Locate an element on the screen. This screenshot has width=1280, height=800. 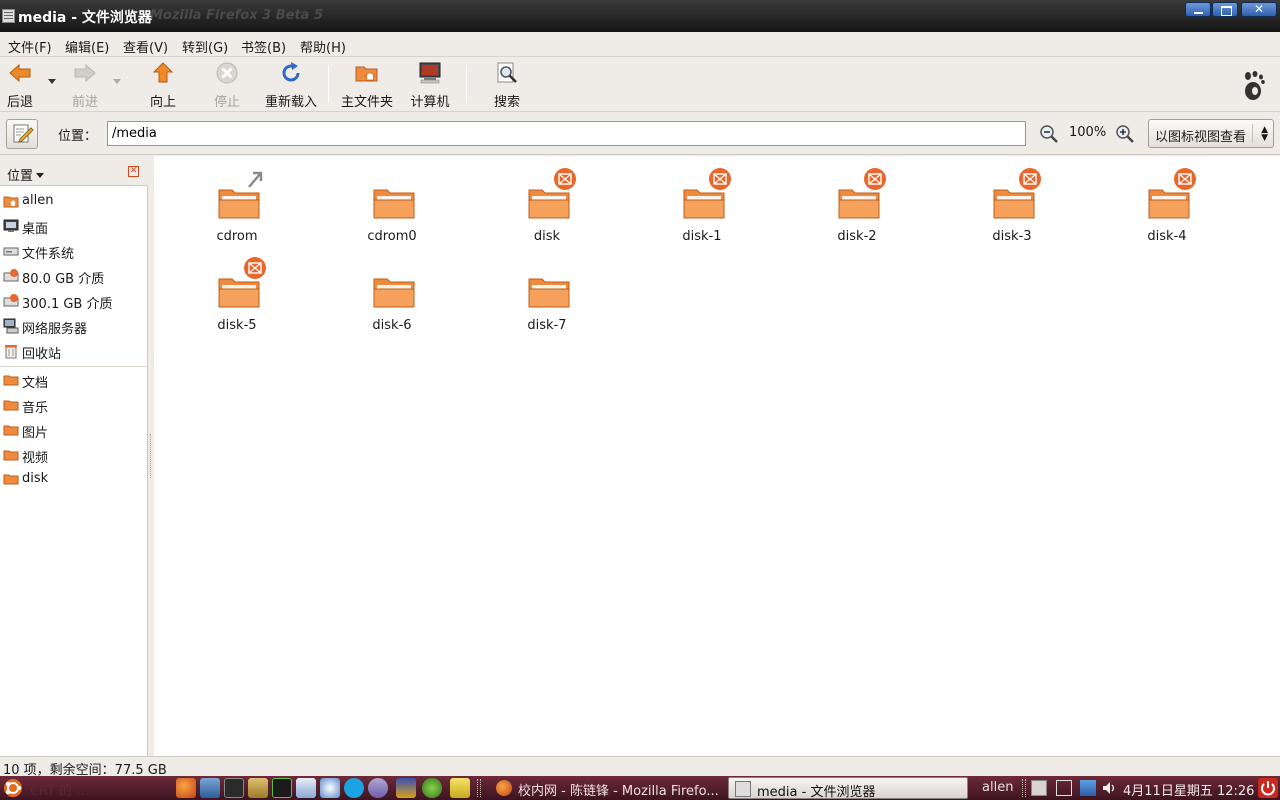
browser-launcher-icon is located at coordinates (330, 788).